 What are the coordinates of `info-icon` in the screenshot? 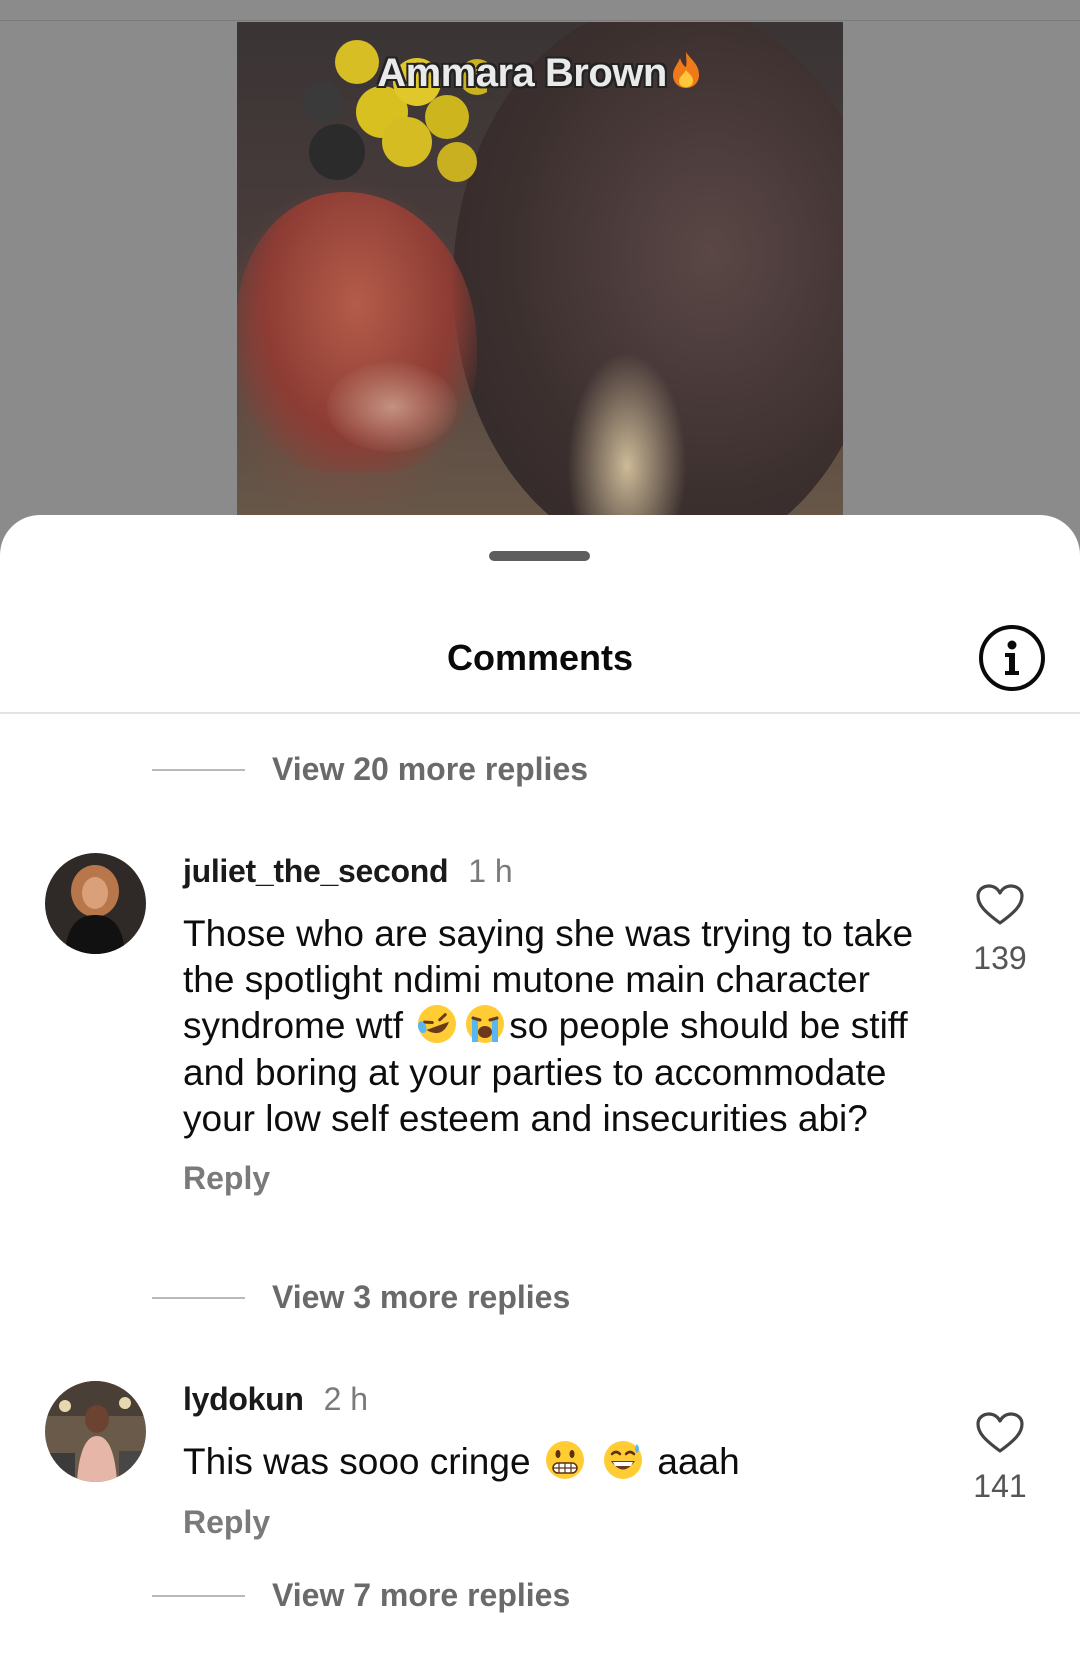 It's located at (1012, 658).